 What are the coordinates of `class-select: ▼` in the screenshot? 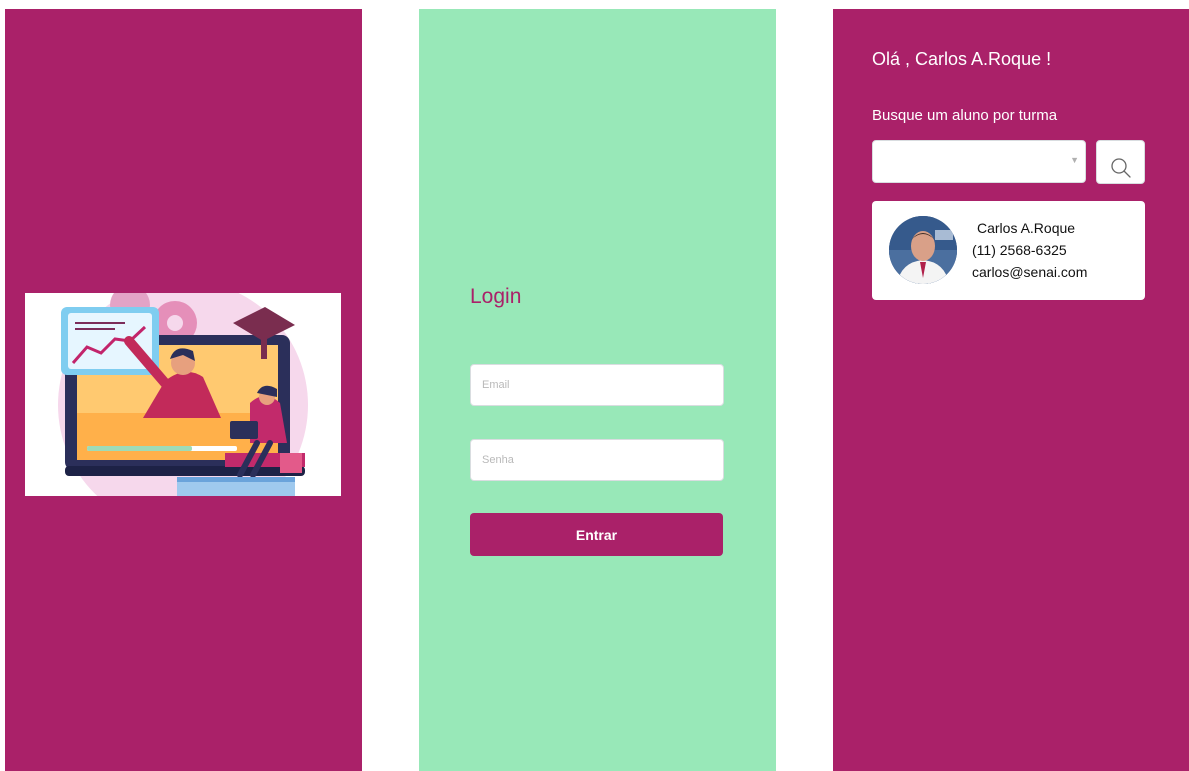 It's located at (979, 161).